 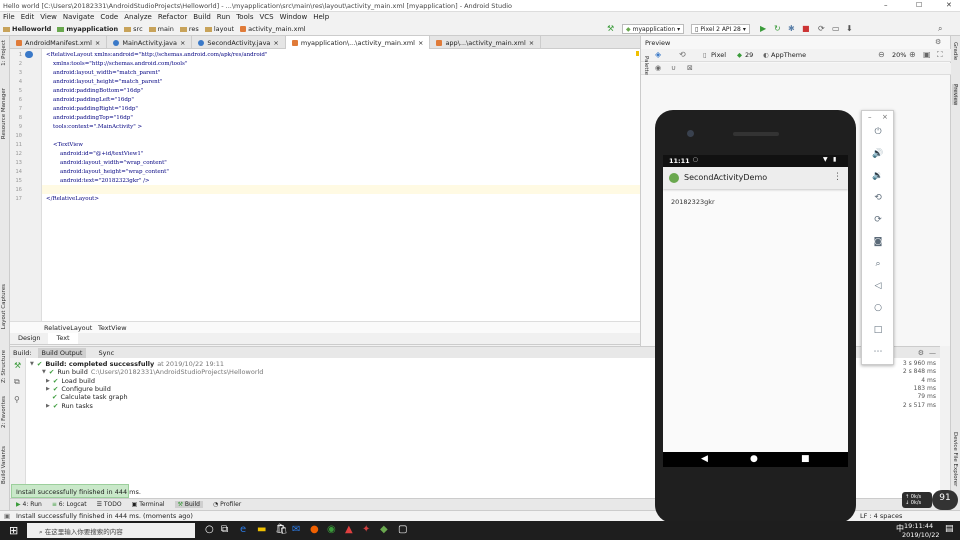 What do you see at coordinates (189, 29) in the screenshot?
I see `crumb-res: res` at bounding box center [189, 29].